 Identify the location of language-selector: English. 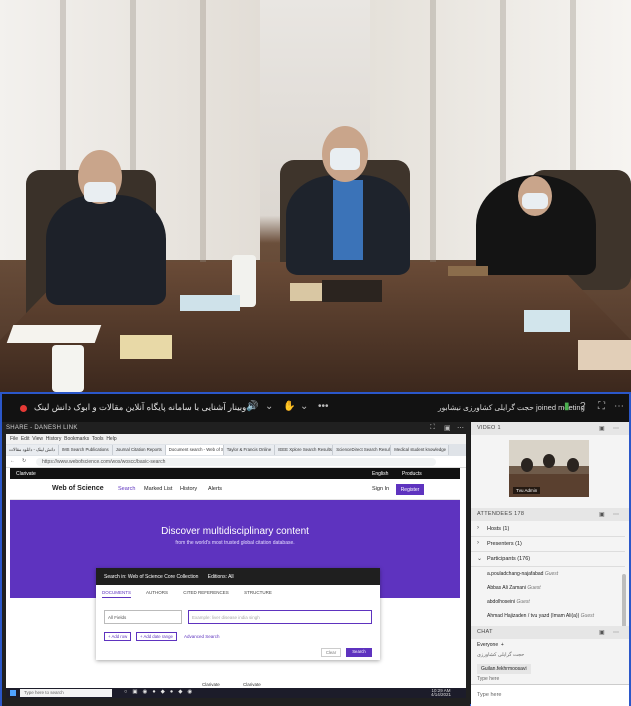
(380, 474).